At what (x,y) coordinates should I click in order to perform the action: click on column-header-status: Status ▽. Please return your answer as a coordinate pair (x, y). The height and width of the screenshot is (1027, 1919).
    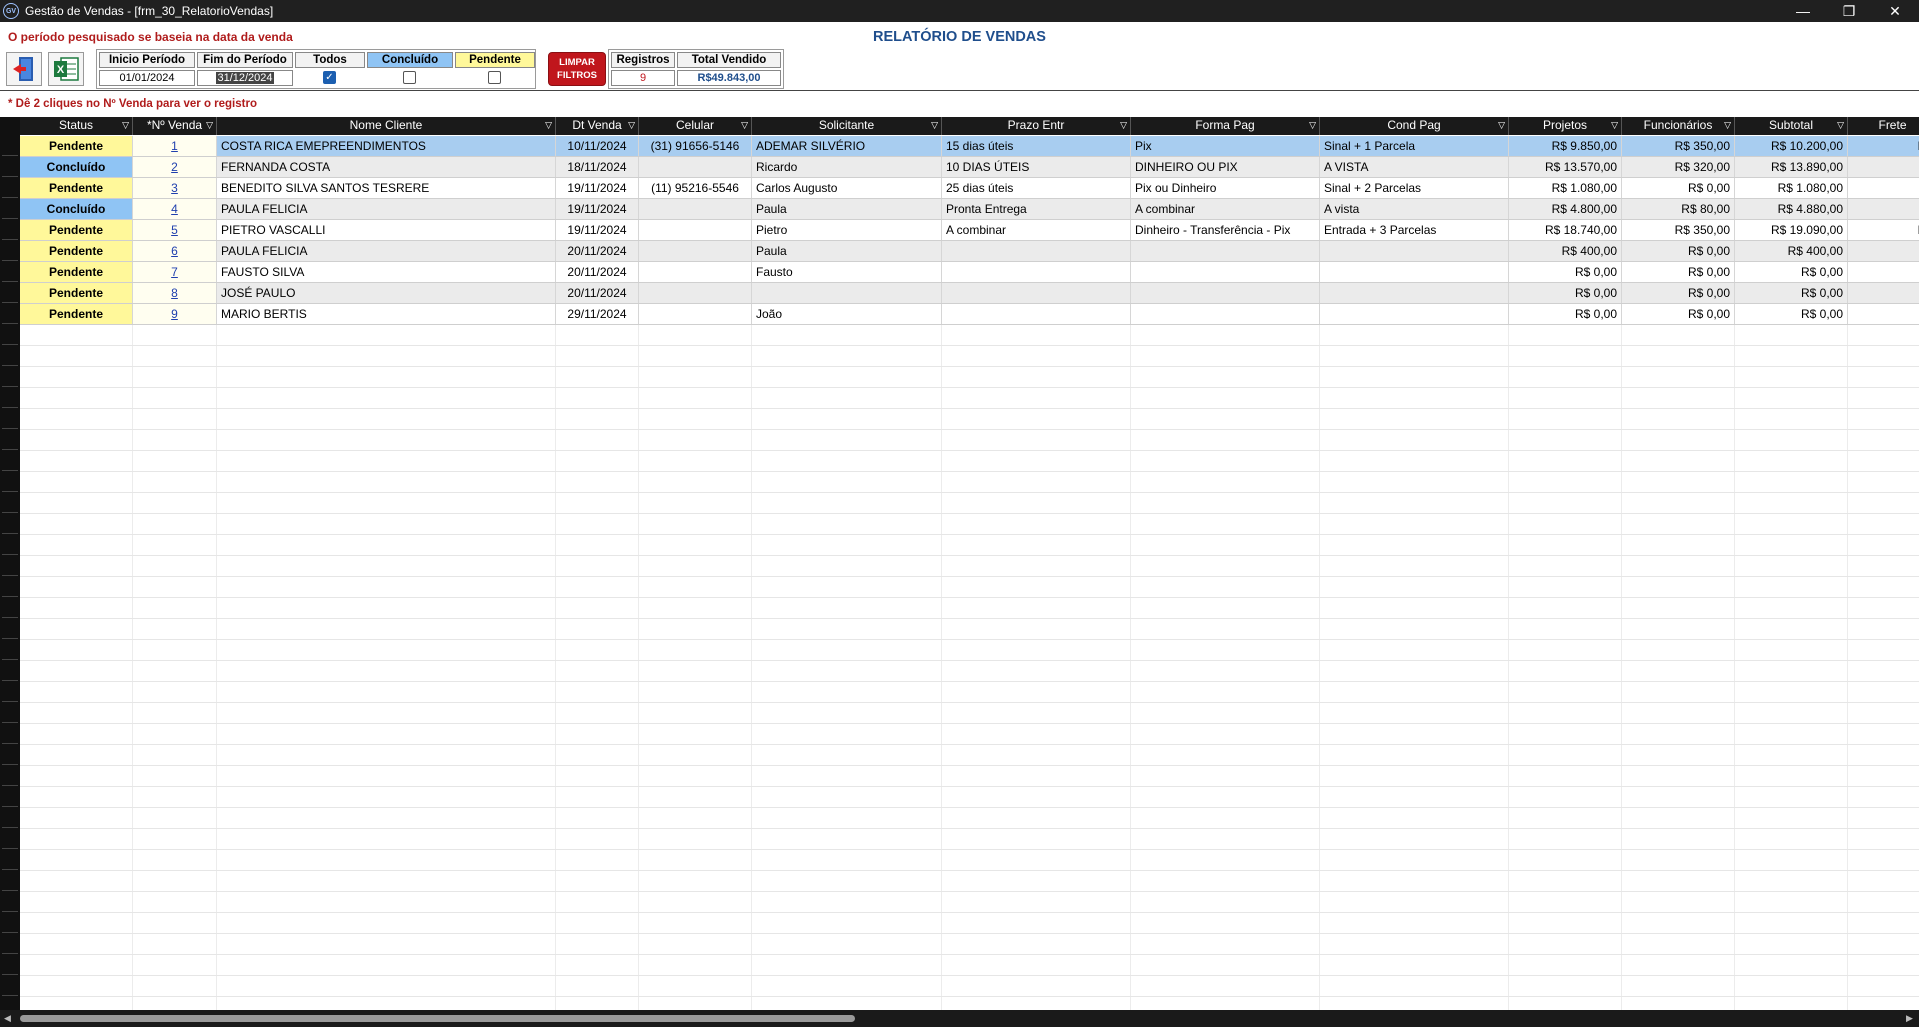
    Looking at the image, I should click on (76, 126).